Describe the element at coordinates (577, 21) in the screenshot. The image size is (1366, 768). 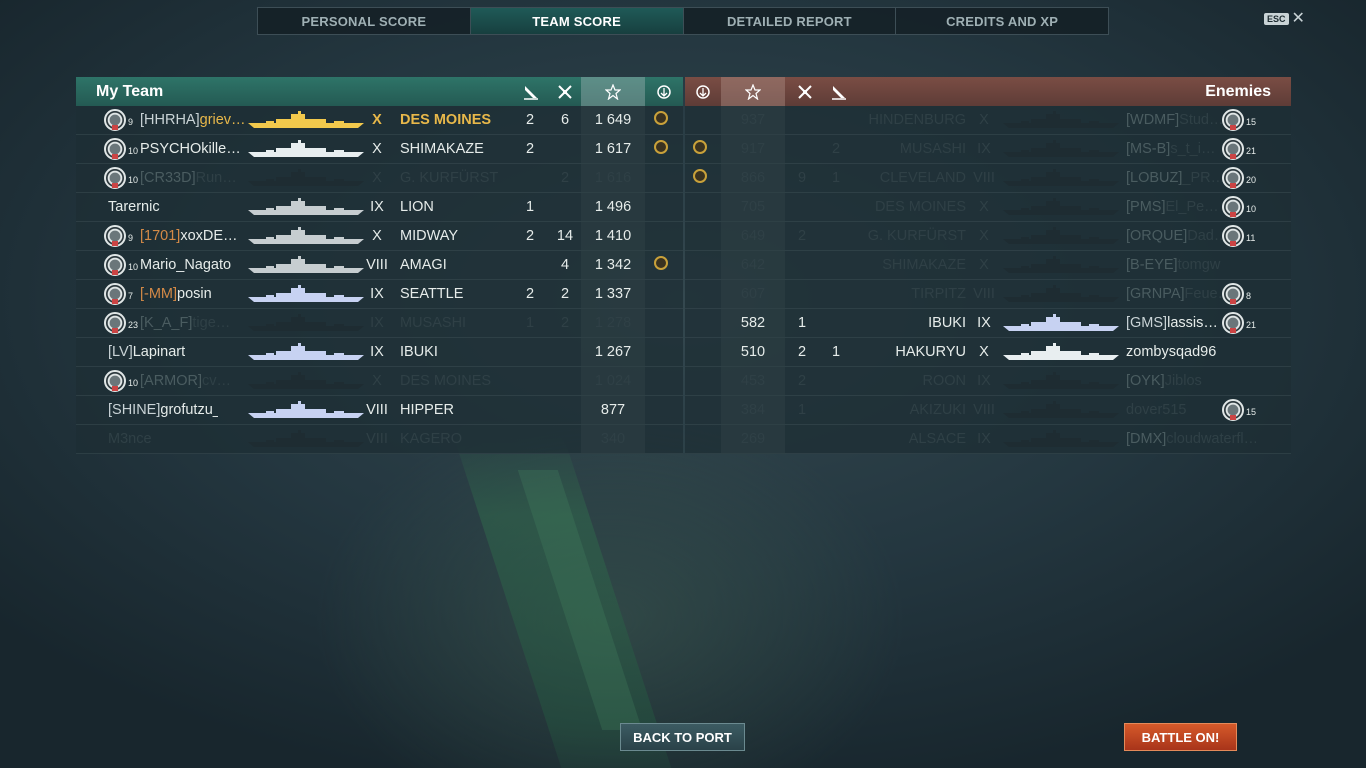
I see `tab-team-score: TEAM SCORE` at that location.